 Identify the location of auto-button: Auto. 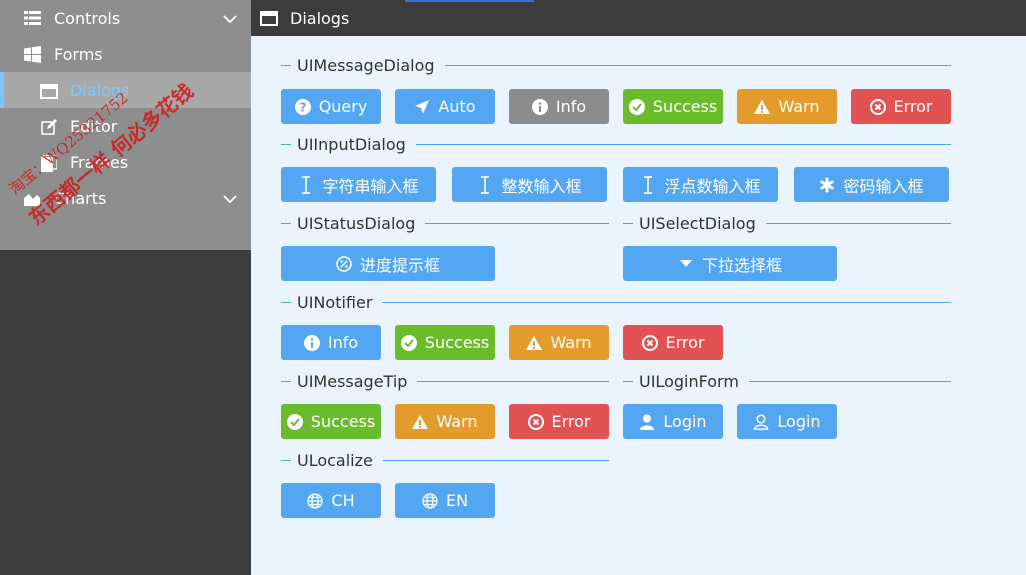
(445, 106).